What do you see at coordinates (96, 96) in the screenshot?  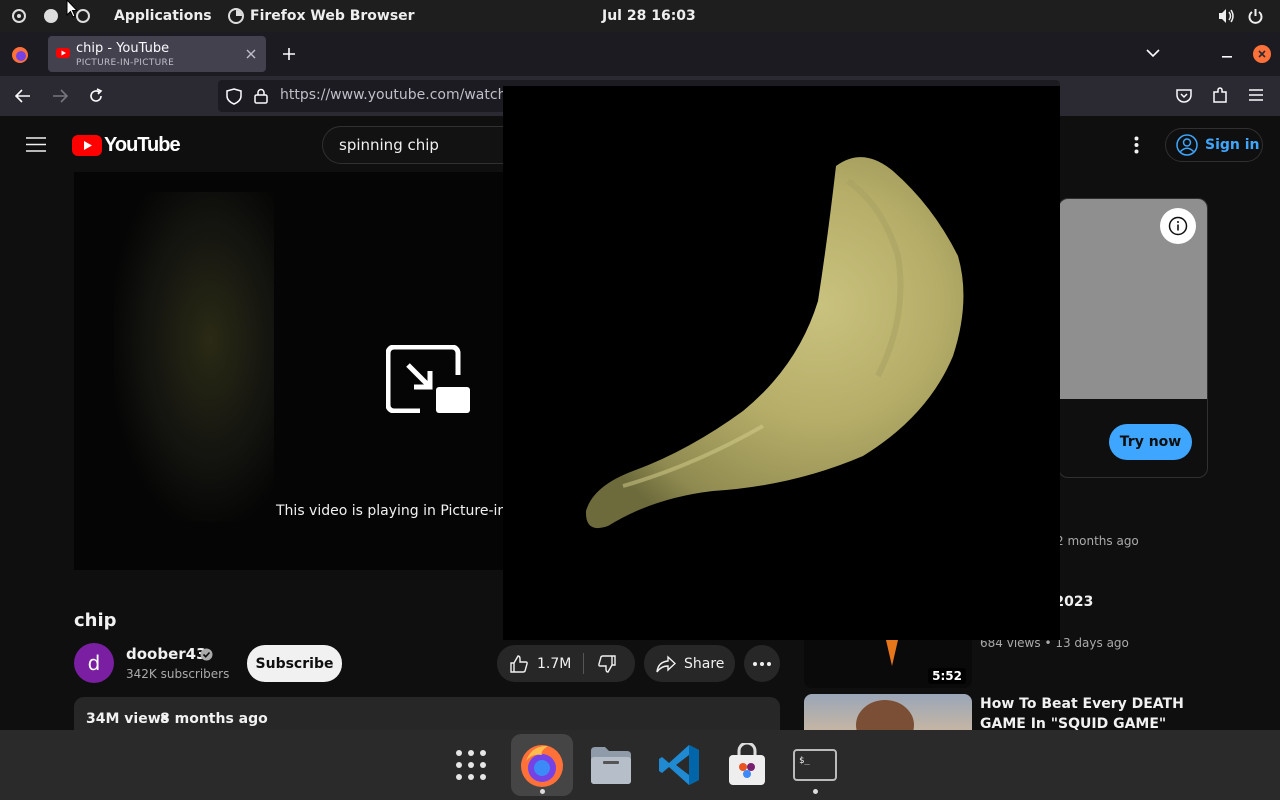 I see `reload-icon` at bounding box center [96, 96].